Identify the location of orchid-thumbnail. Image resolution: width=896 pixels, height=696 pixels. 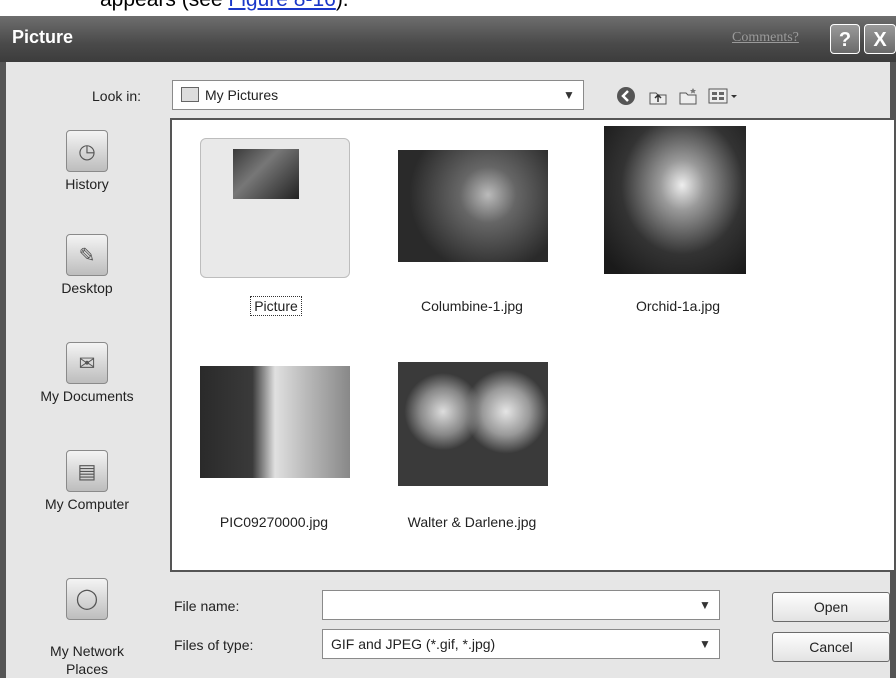
(675, 200).